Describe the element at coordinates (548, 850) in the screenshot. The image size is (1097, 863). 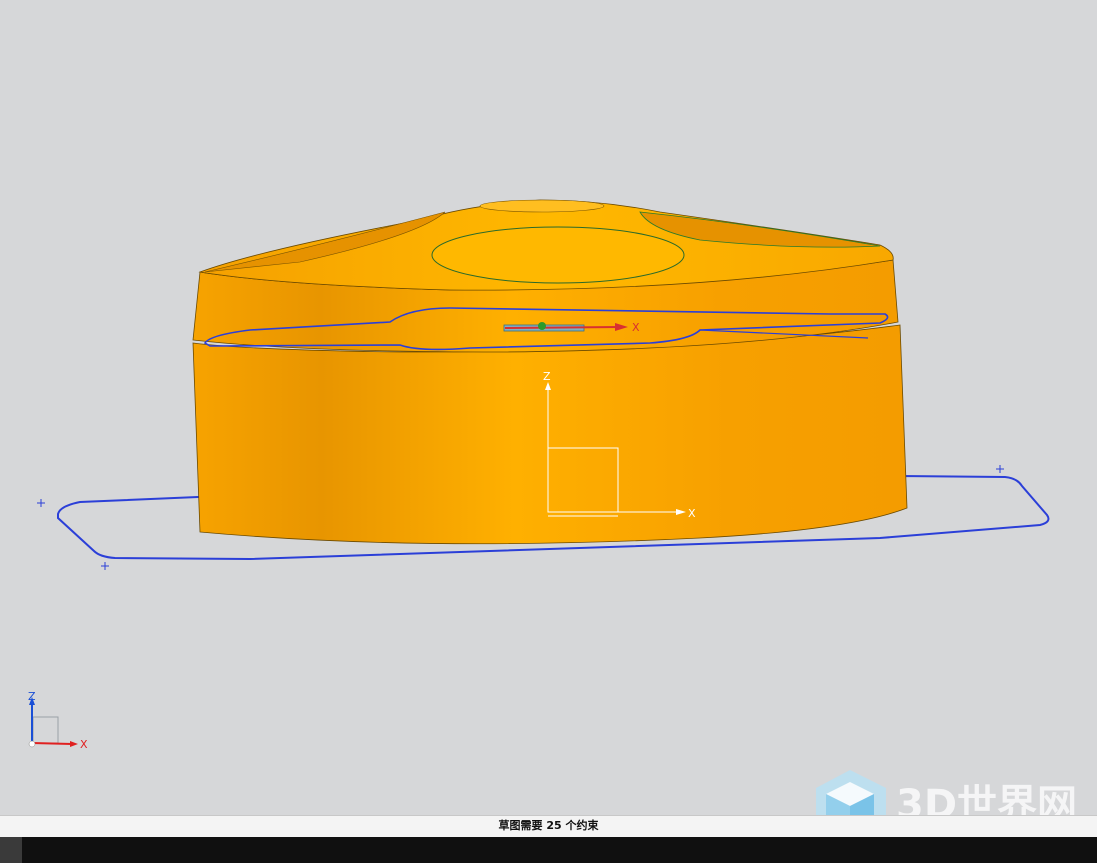
I see `taskbar` at that location.